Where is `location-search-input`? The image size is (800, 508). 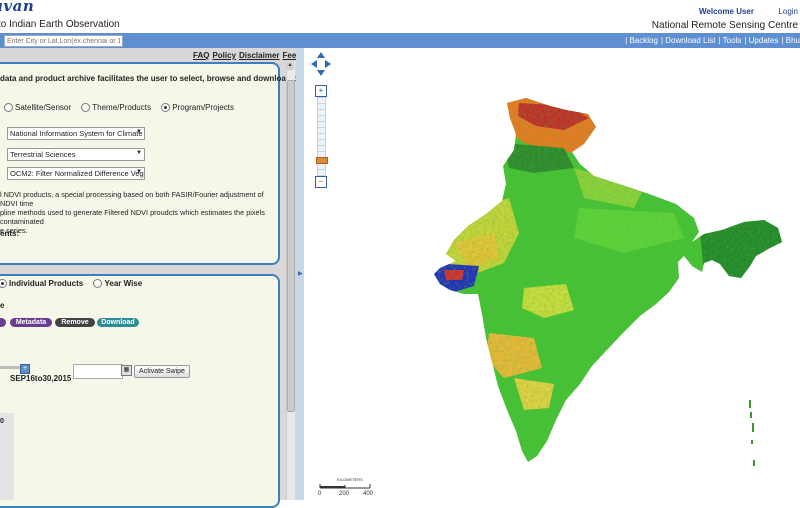
location-search-input is located at coordinates (63, 41).